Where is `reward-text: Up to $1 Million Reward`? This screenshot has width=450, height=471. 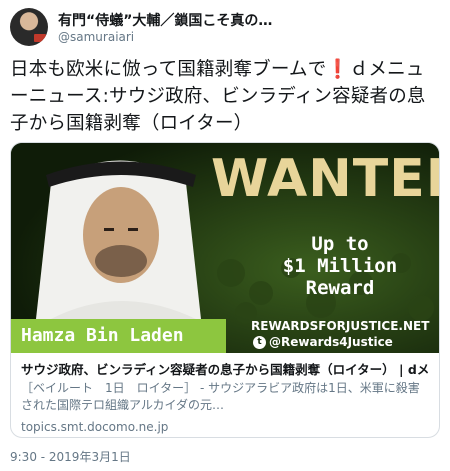
reward-text: Up to $1 Million Reward is located at coordinates (340, 266).